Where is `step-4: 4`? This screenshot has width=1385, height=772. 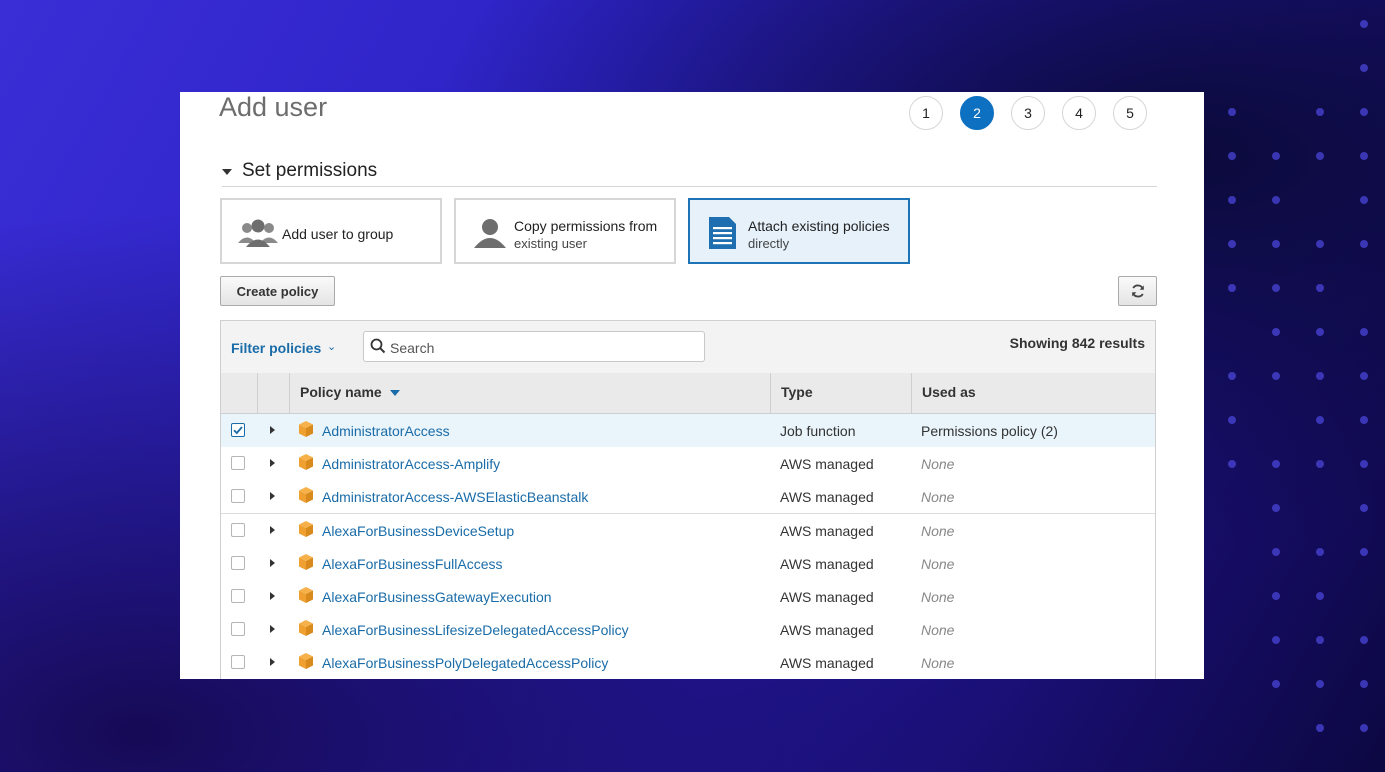 step-4: 4 is located at coordinates (1079, 113).